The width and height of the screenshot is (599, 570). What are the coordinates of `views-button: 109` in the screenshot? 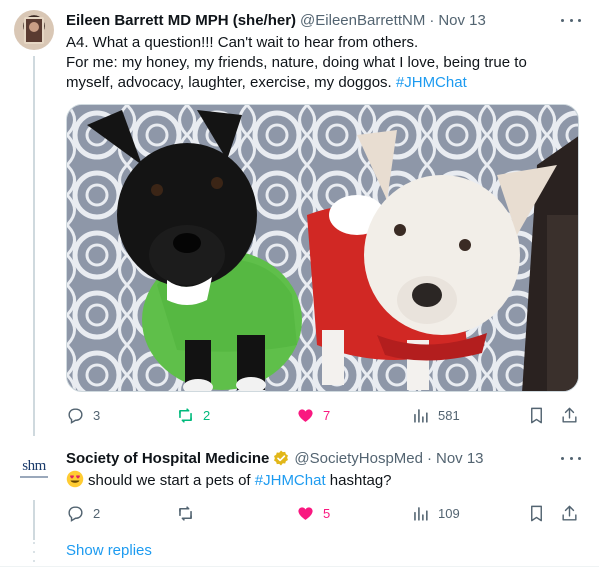 It's located at (435, 513).